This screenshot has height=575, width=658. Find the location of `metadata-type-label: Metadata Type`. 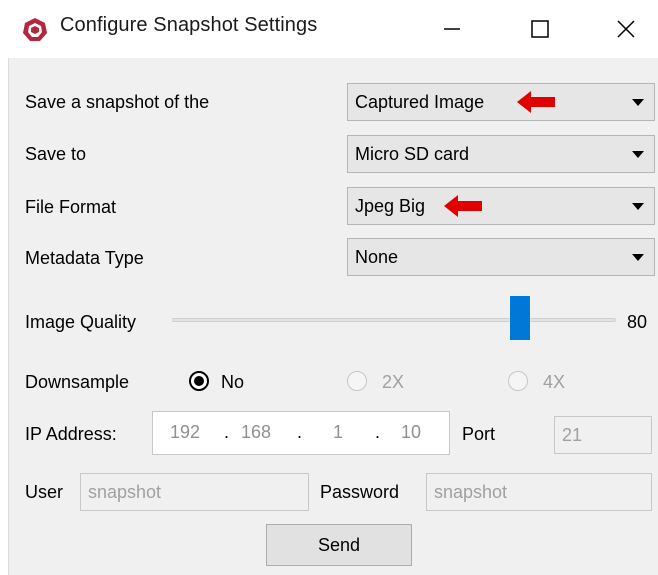

metadata-type-label: Metadata Type is located at coordinates (84, 258).